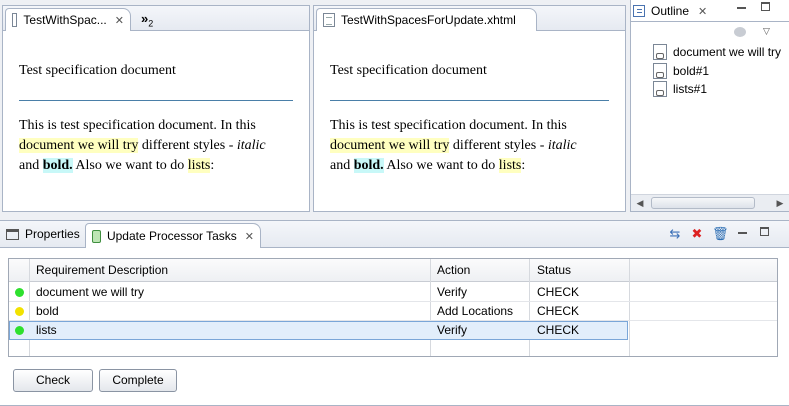 The width and height of the screenshot is (789, 406). What do you see at coordinates (697, 234) in the screenshot?
I see `delete-icon: ✖` at bounding box center [697, 234].